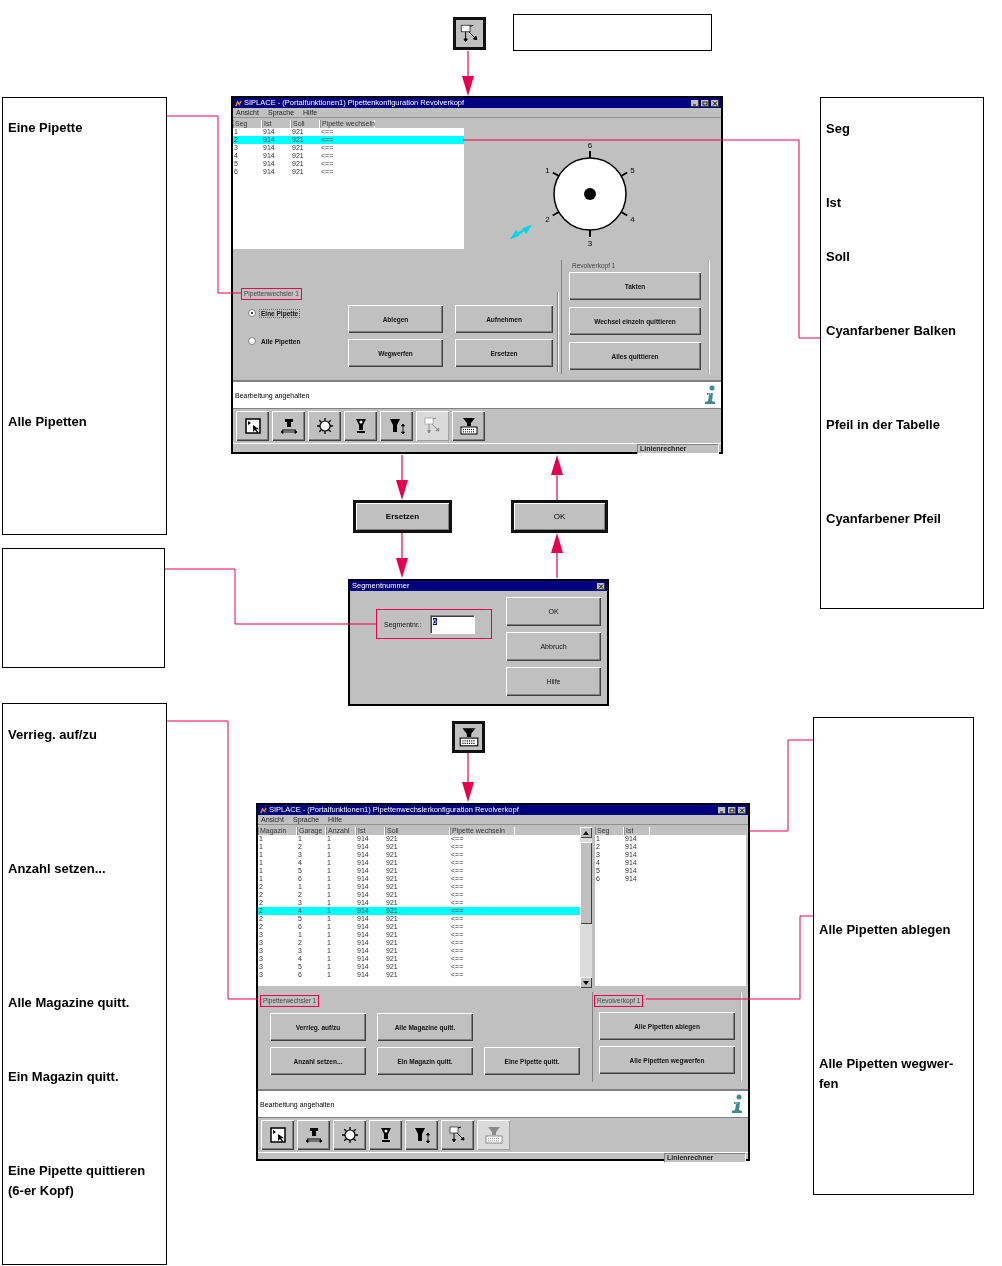 The height and width of the screenshot is (1266, 1002). I want to click on callout-text: Alle Pipetten ablegen, so click(885, 930).